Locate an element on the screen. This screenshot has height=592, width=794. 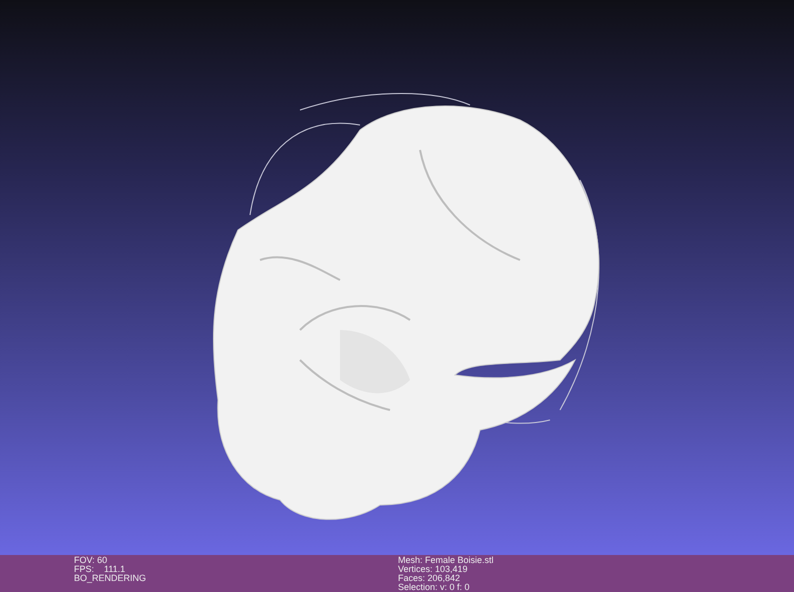
info-text: Selection: v: 0 f: 0 is located at coordinates (434, 587).